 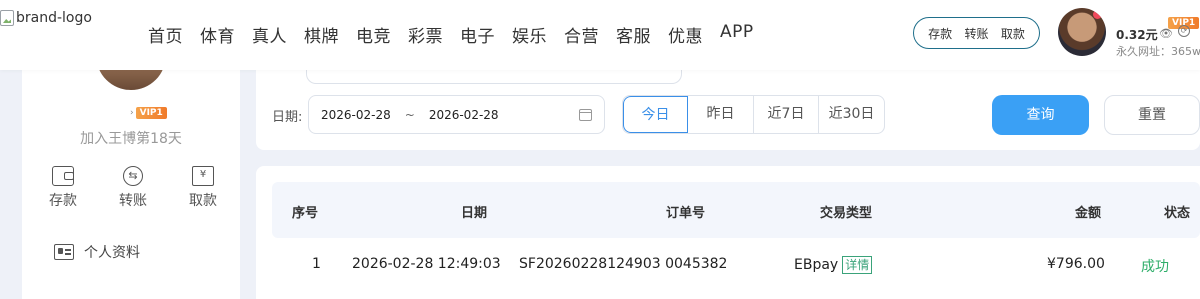 I want to click on sidebar-item-label: 个人资料, so click(x=112, y=253).